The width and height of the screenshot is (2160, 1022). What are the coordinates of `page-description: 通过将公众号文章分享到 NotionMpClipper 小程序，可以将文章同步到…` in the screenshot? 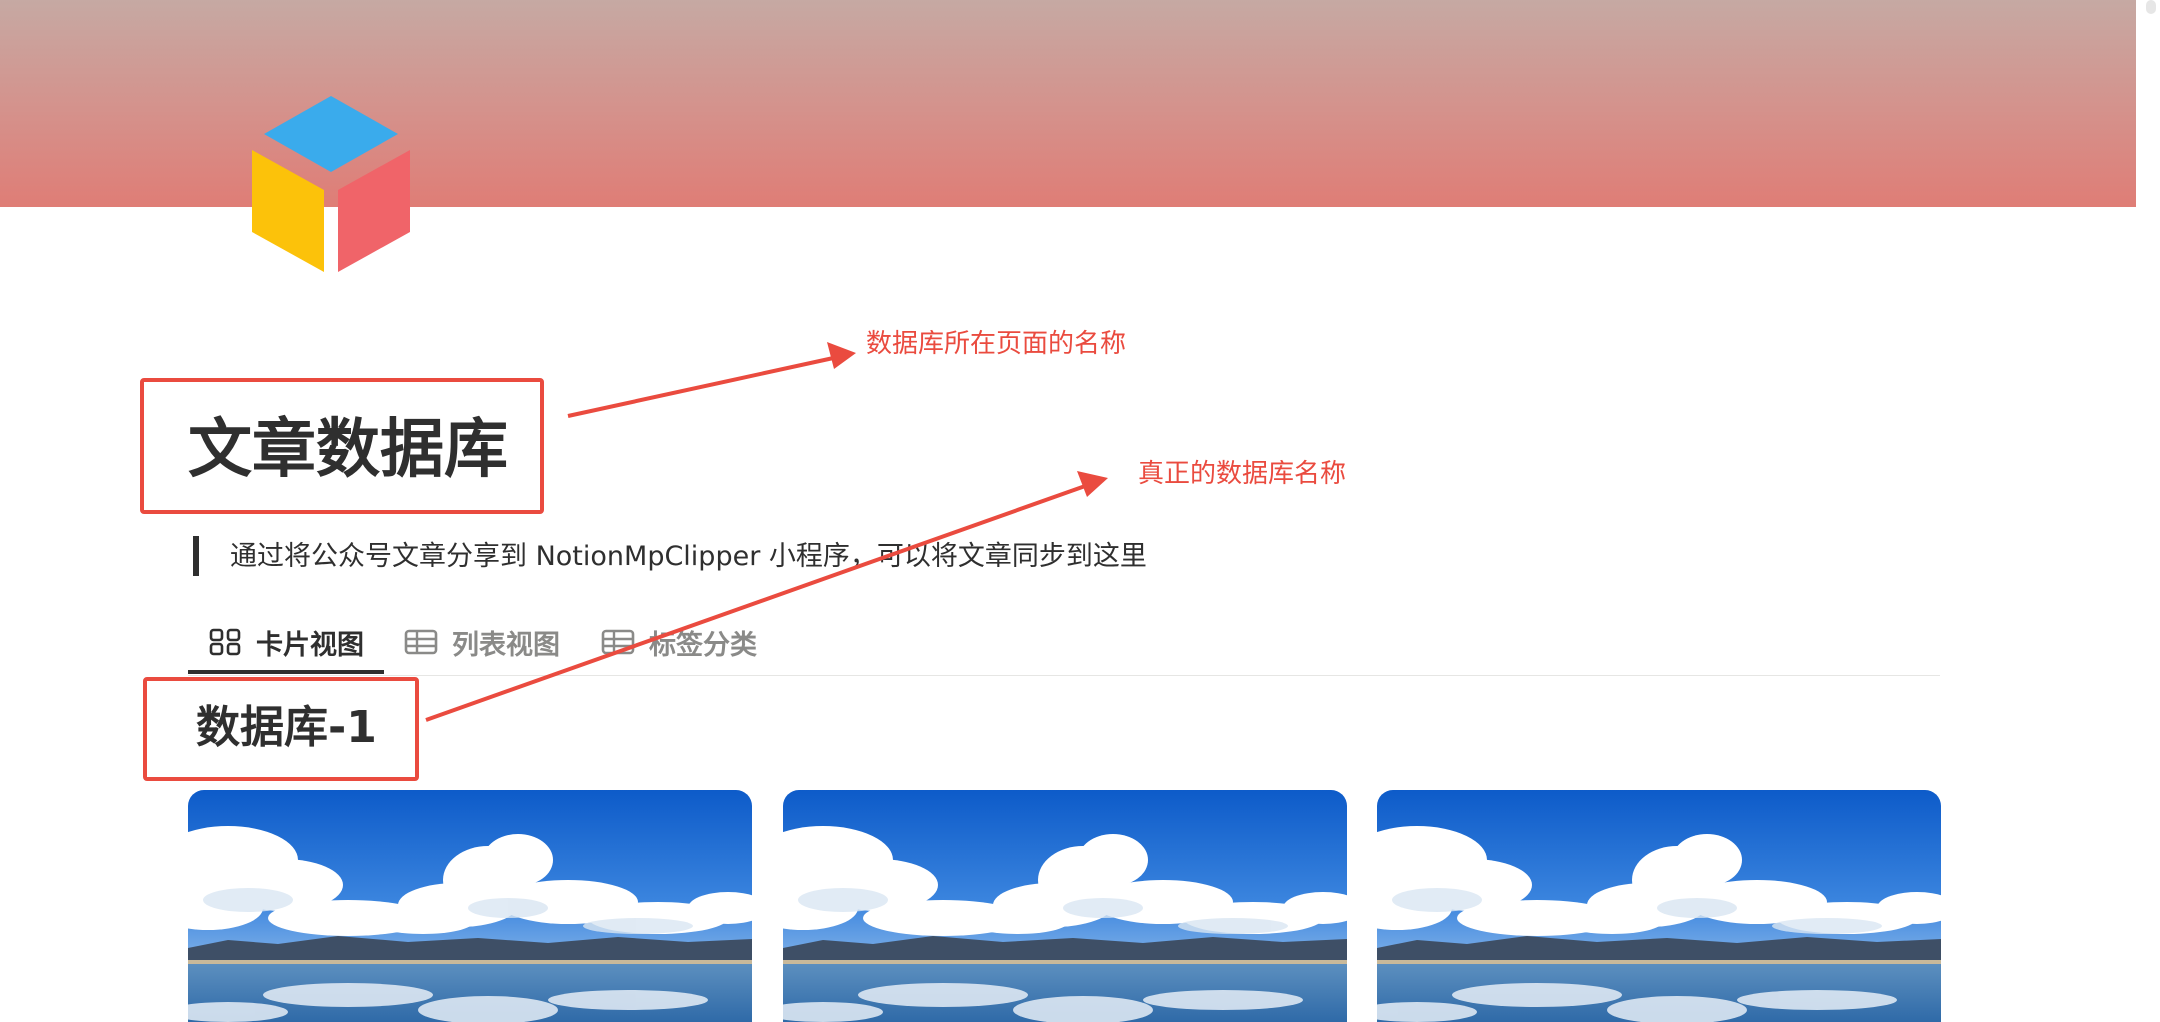 It's located at (688, 557).